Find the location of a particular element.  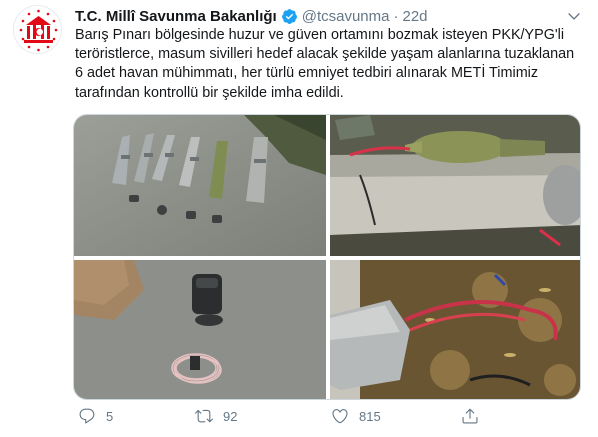

photo-mortar-rounds is located at coordinates (200, 185).